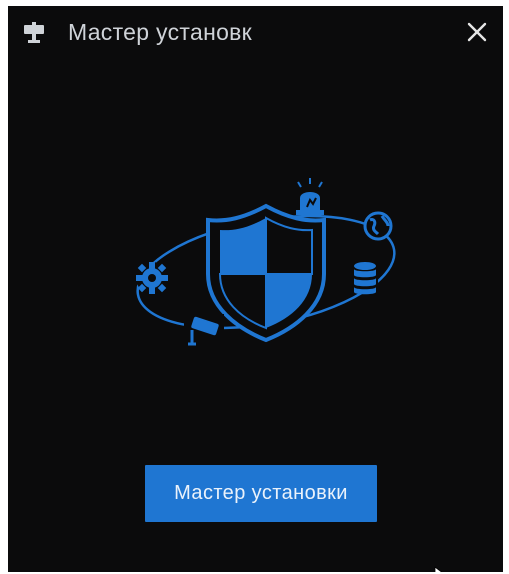  Describe the element at coordinates (160, 32) in the screenshot. I see `dialog-title: Мастер установк` at that location.